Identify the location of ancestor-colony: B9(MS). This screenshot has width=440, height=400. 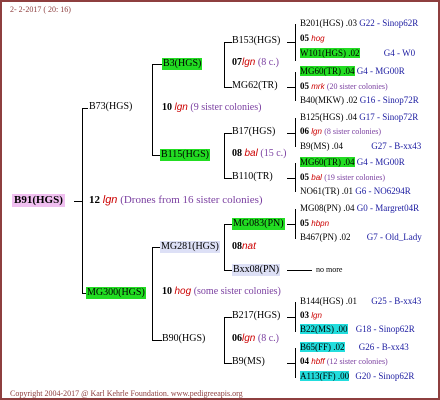
(248, 361).